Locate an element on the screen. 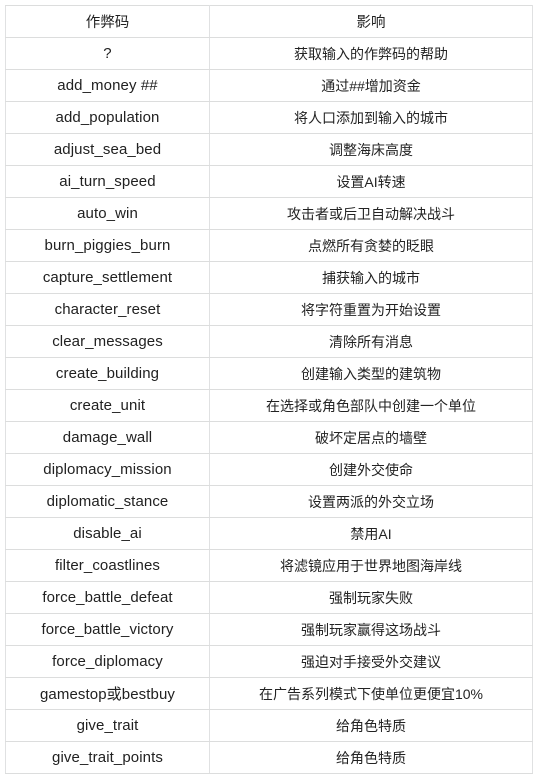  cheat-code-cell: ? is located at coordinates (107, 53).